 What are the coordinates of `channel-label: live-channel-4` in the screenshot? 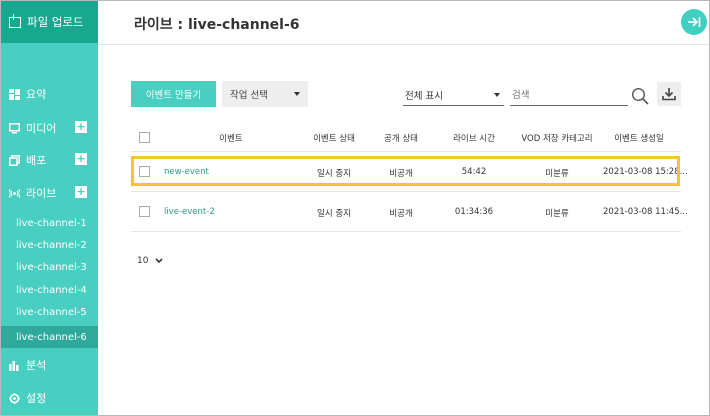 It's located at (51, 290).